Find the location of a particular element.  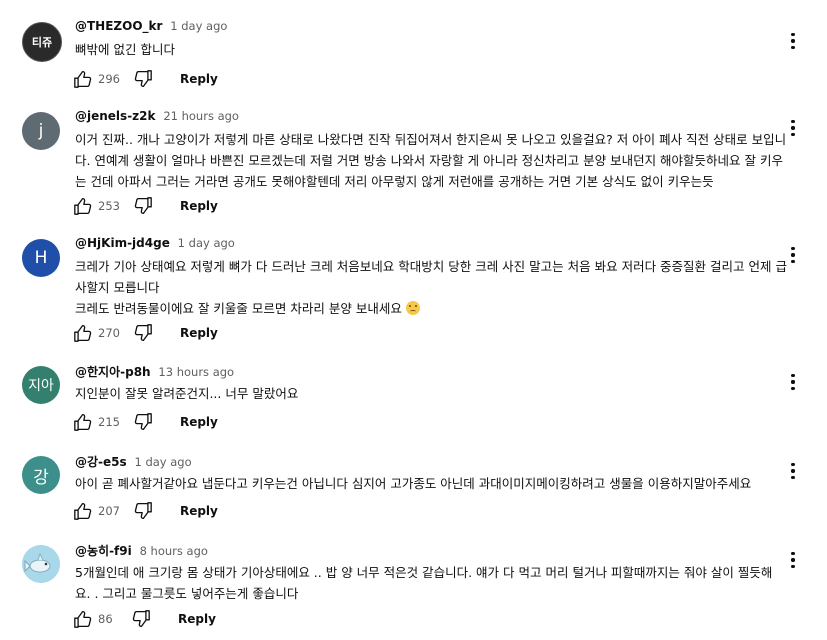

comment-actions: 253 Reply is located at coordinates (145, 206).